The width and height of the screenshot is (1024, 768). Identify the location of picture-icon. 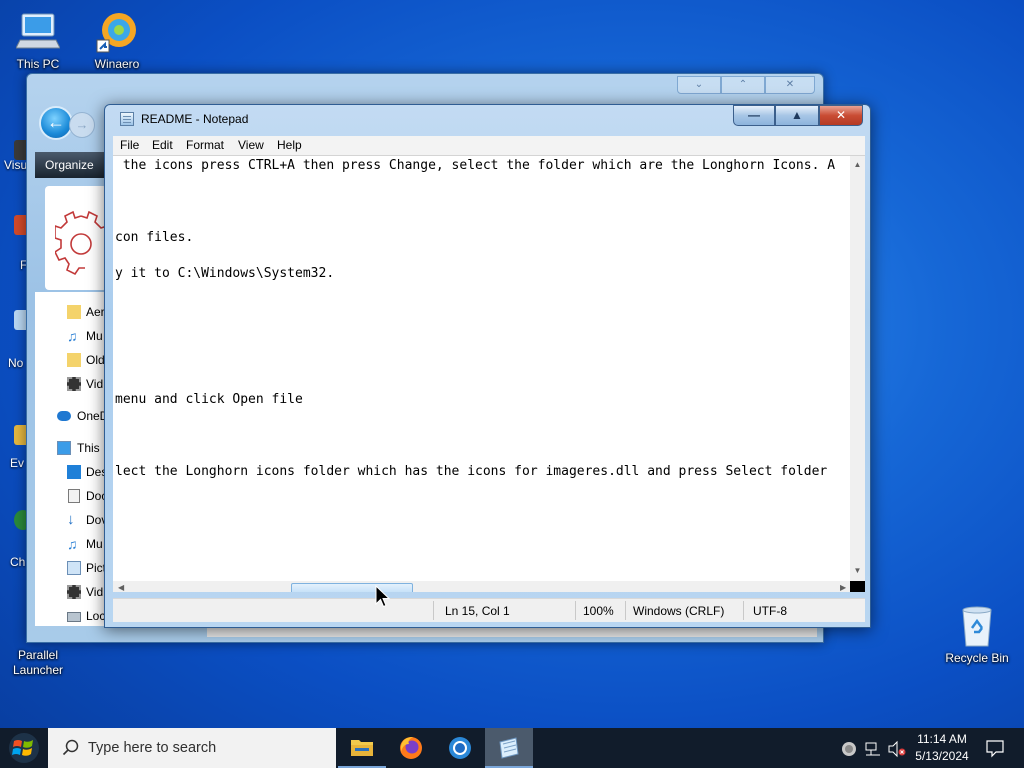
(74, 568).